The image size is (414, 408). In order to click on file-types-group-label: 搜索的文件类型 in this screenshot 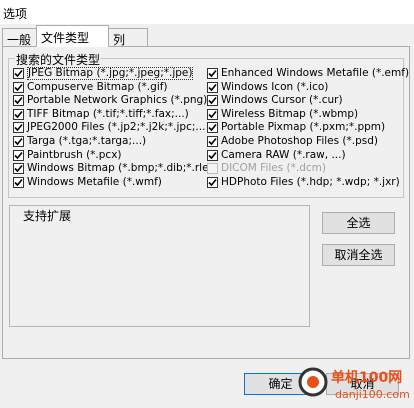, I will do `click(58, 59)`.